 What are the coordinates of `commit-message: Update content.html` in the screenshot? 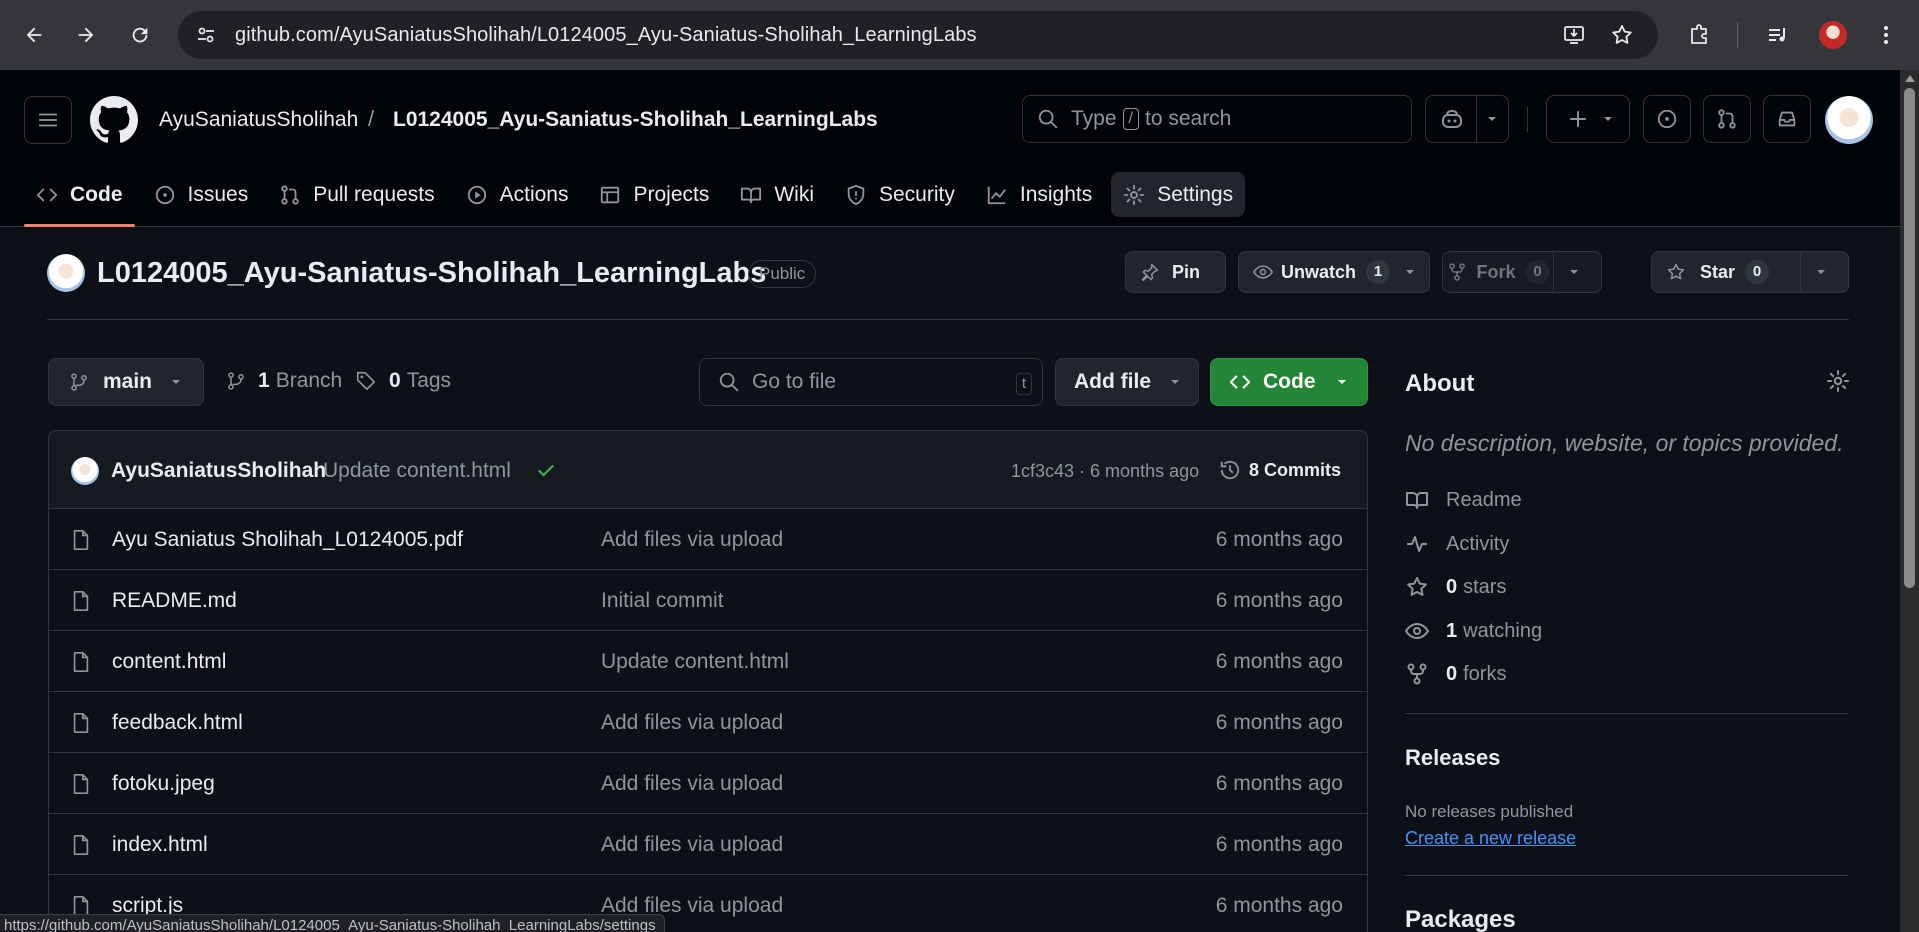 It's located at (417, 471).